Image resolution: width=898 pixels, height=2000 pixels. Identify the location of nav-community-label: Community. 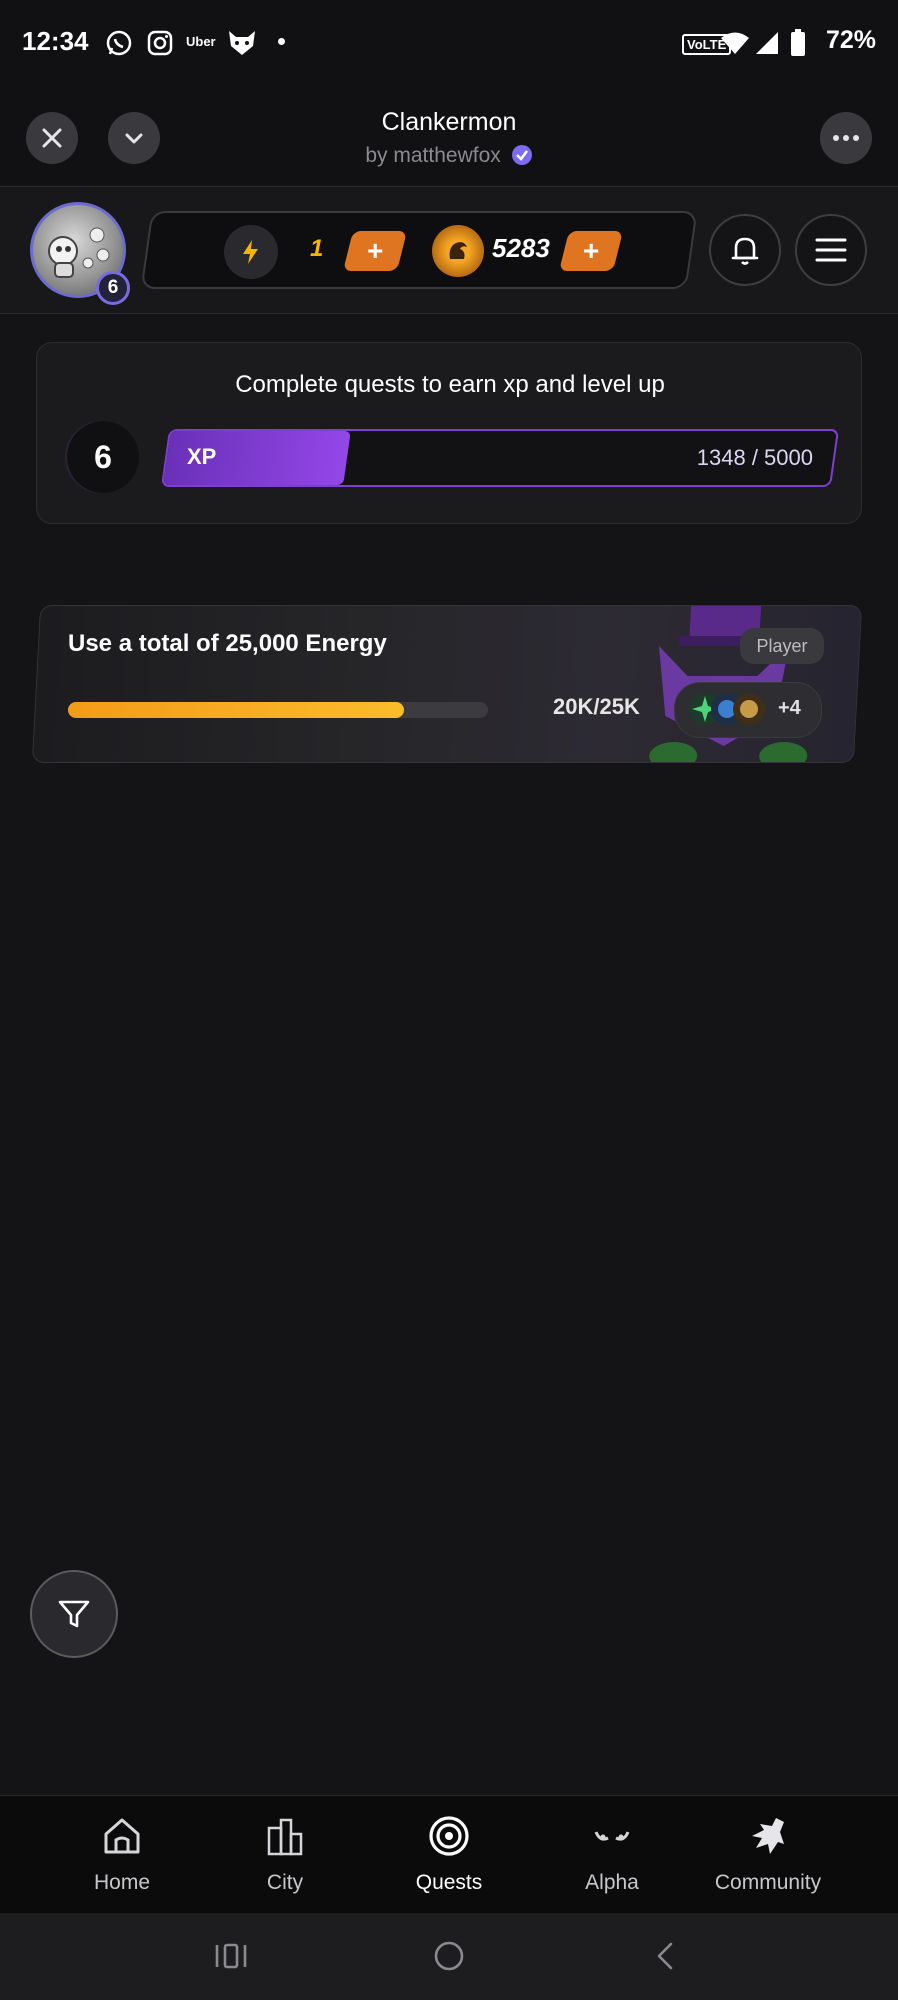
(768, 1882).